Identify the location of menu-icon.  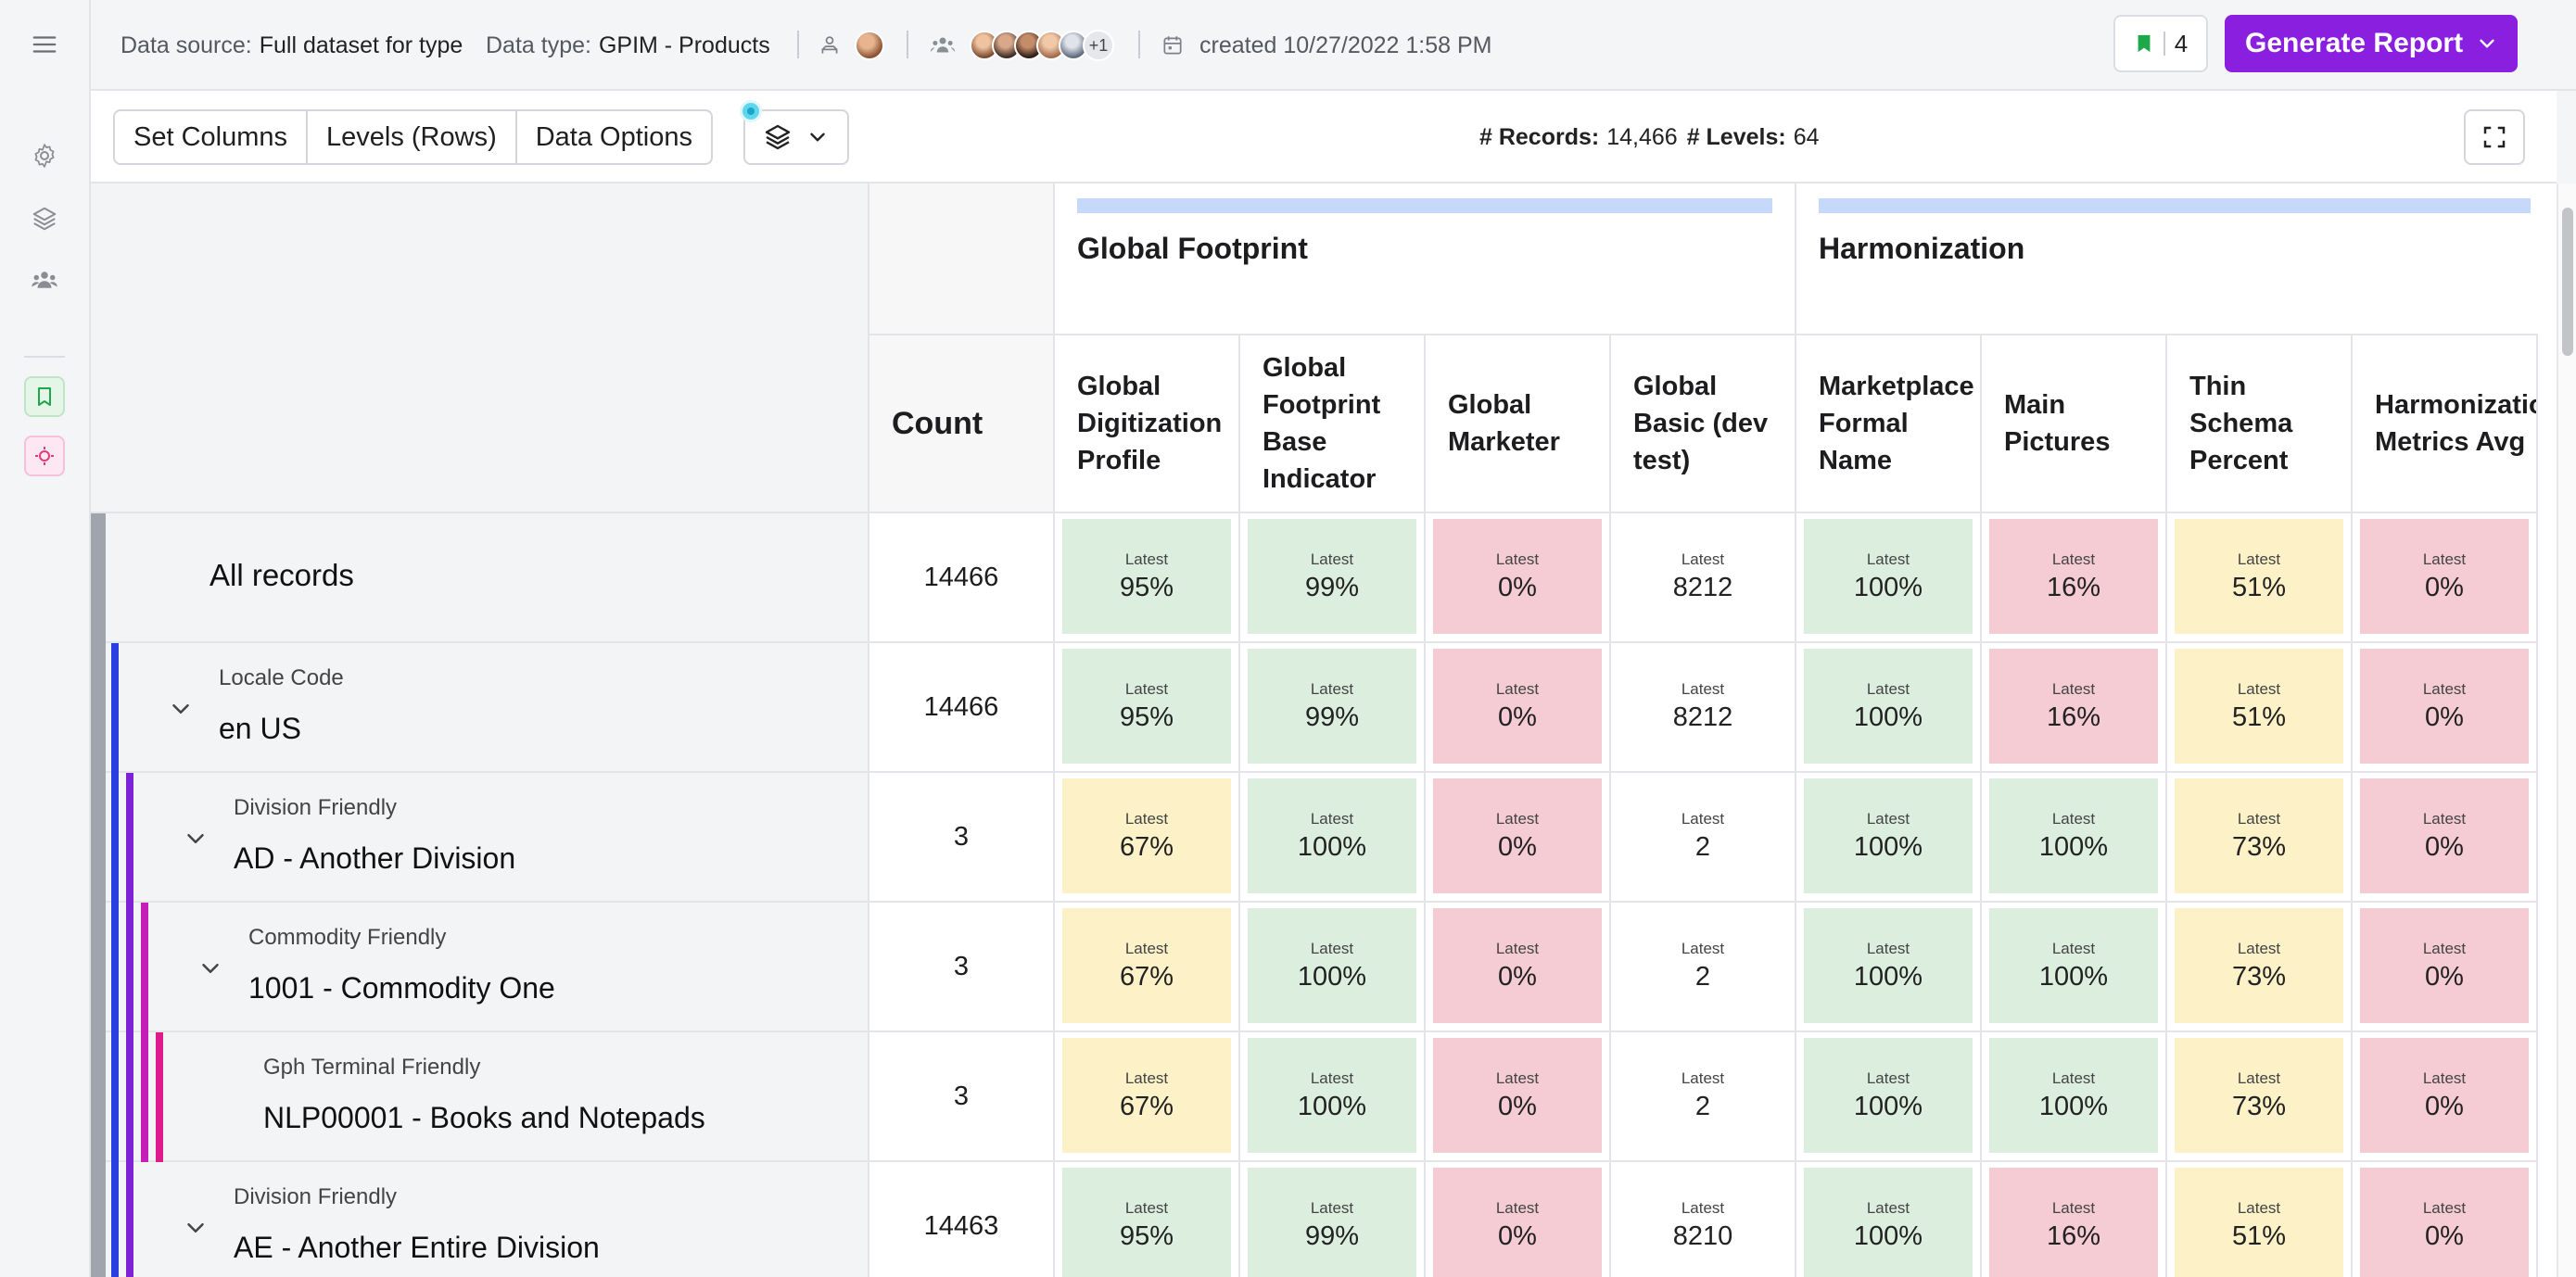
(44, 45).